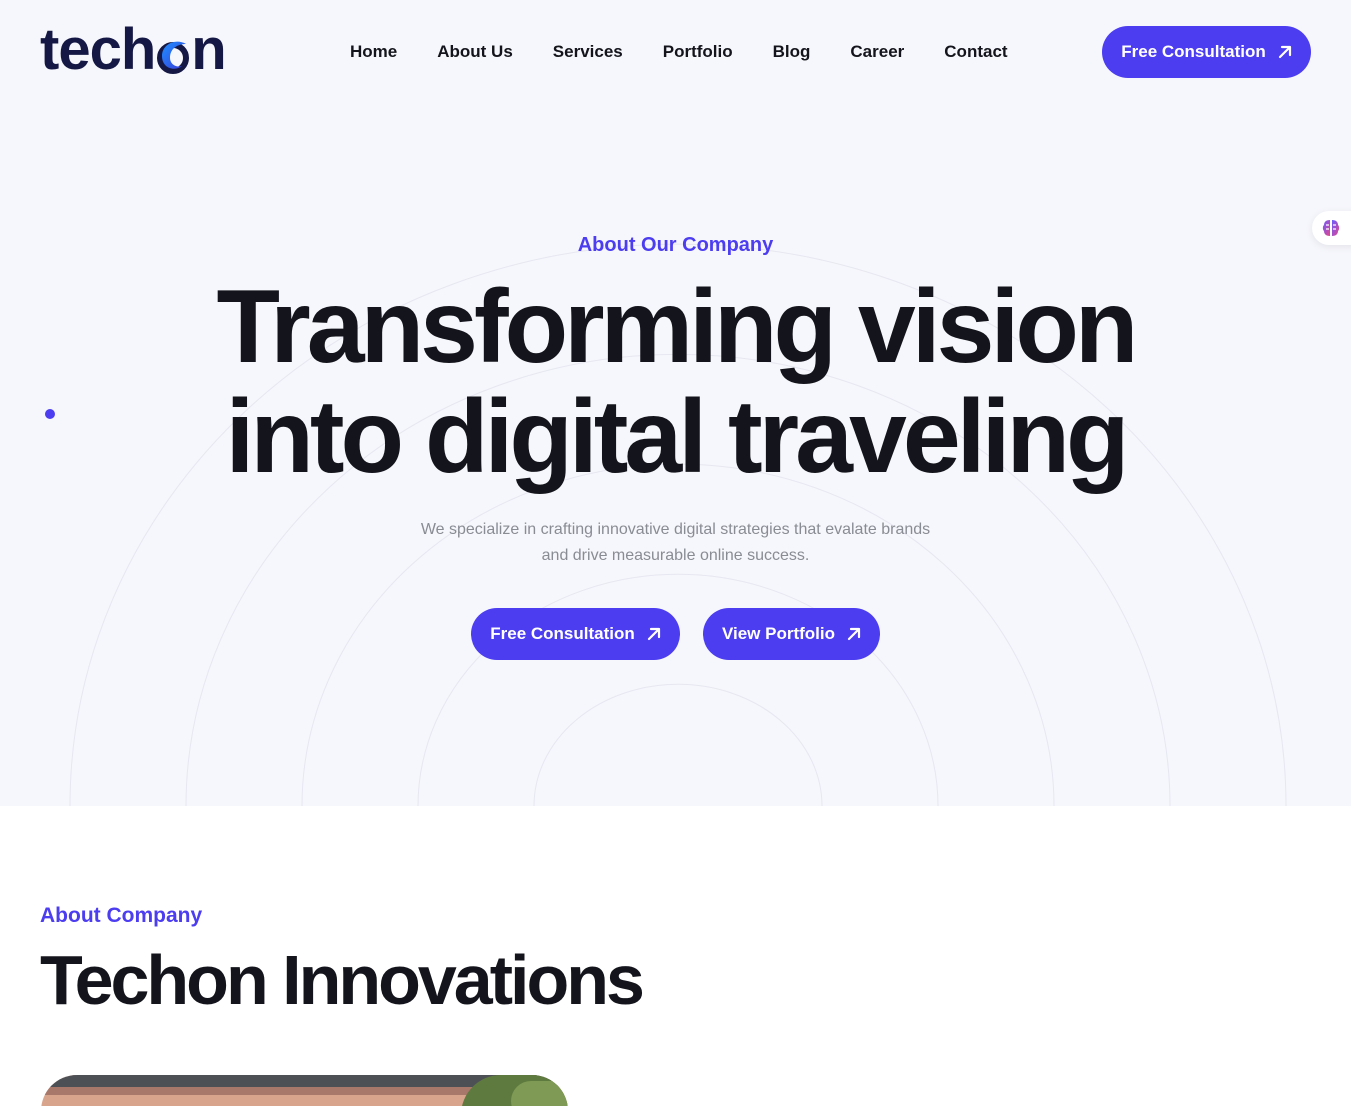 Image resolution: width=1351 pixels, height=1106 pixels. I want to click on logo-text-prefix: tech, so click(98, 49).